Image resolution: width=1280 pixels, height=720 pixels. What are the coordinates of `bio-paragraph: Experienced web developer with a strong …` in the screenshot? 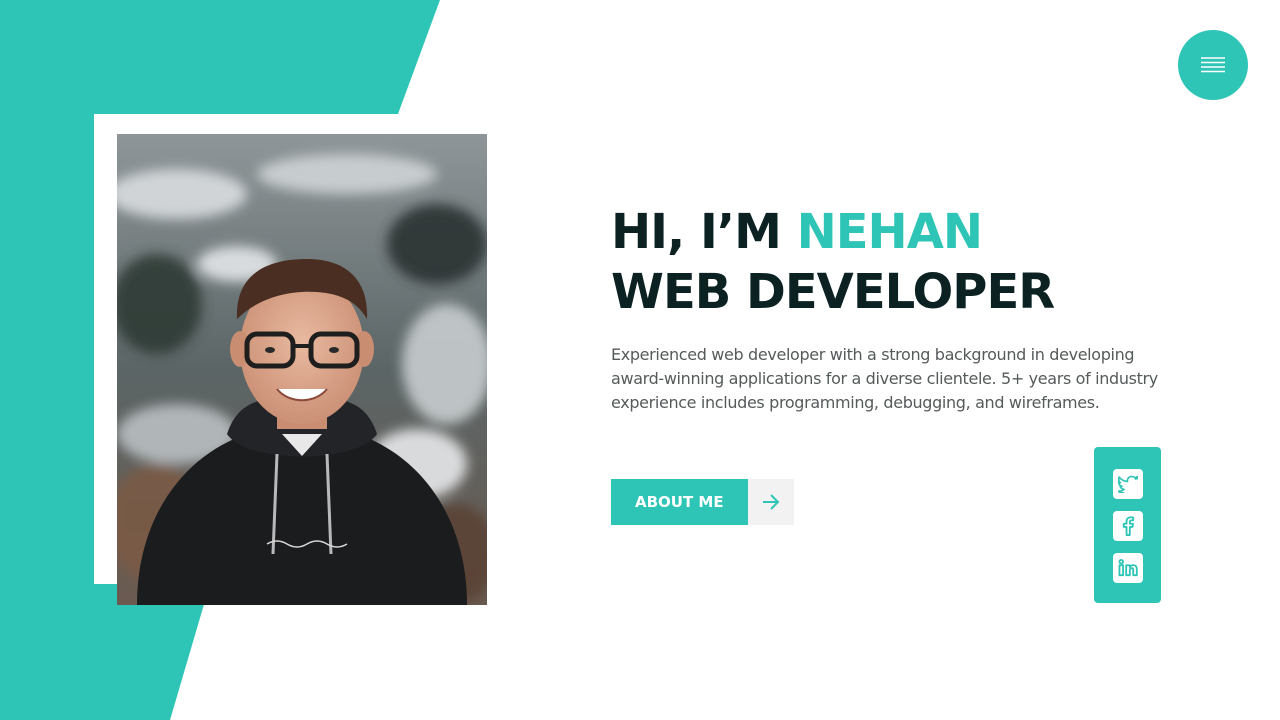 It's located at (884, 378).